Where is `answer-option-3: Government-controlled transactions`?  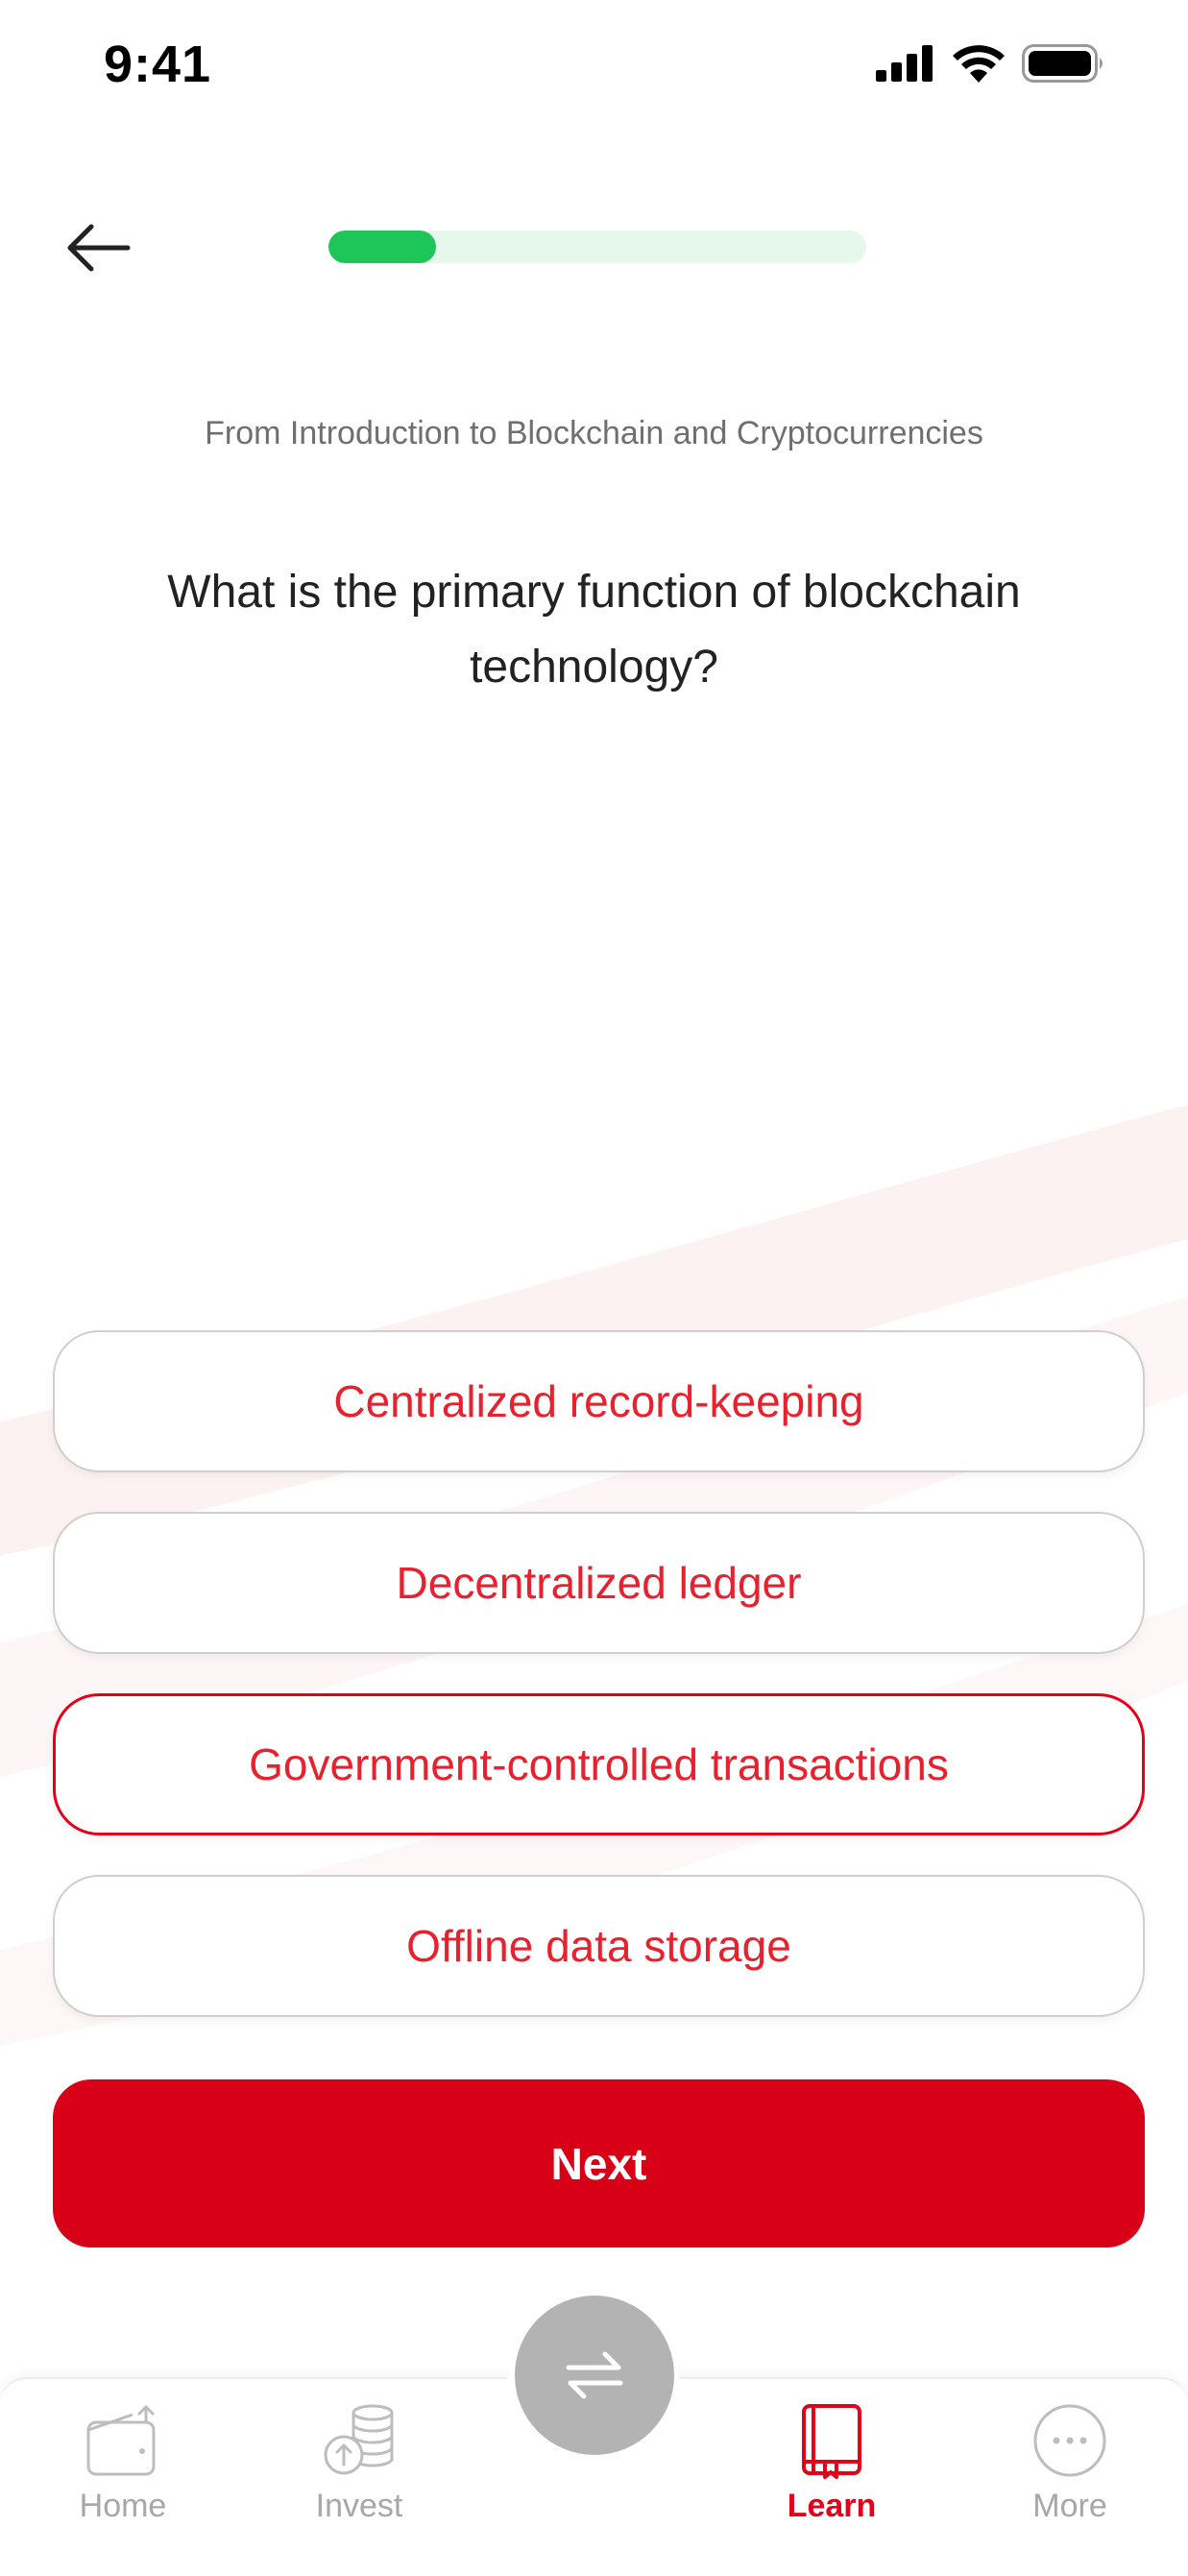
answer-option-3: Government-controlled transactions is located at coordinates (599, 1764).